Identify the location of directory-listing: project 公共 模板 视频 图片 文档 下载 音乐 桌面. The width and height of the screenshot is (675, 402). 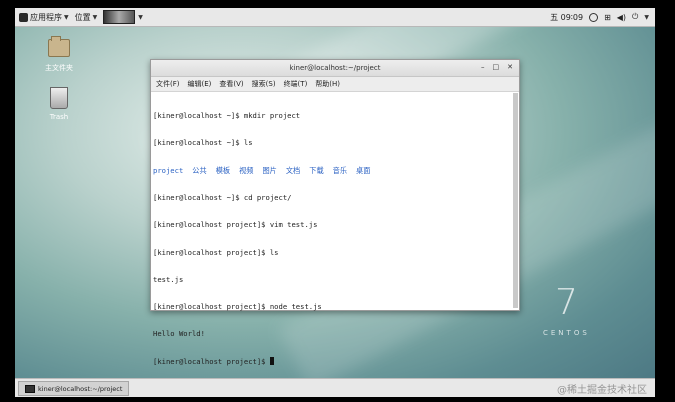
(332, 170).